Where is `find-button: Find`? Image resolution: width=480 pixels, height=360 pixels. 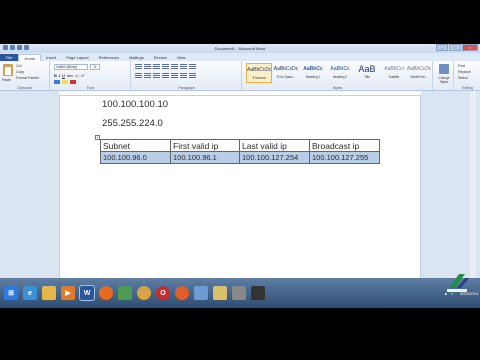 find-button: Find is located at coordinates (461, 66).